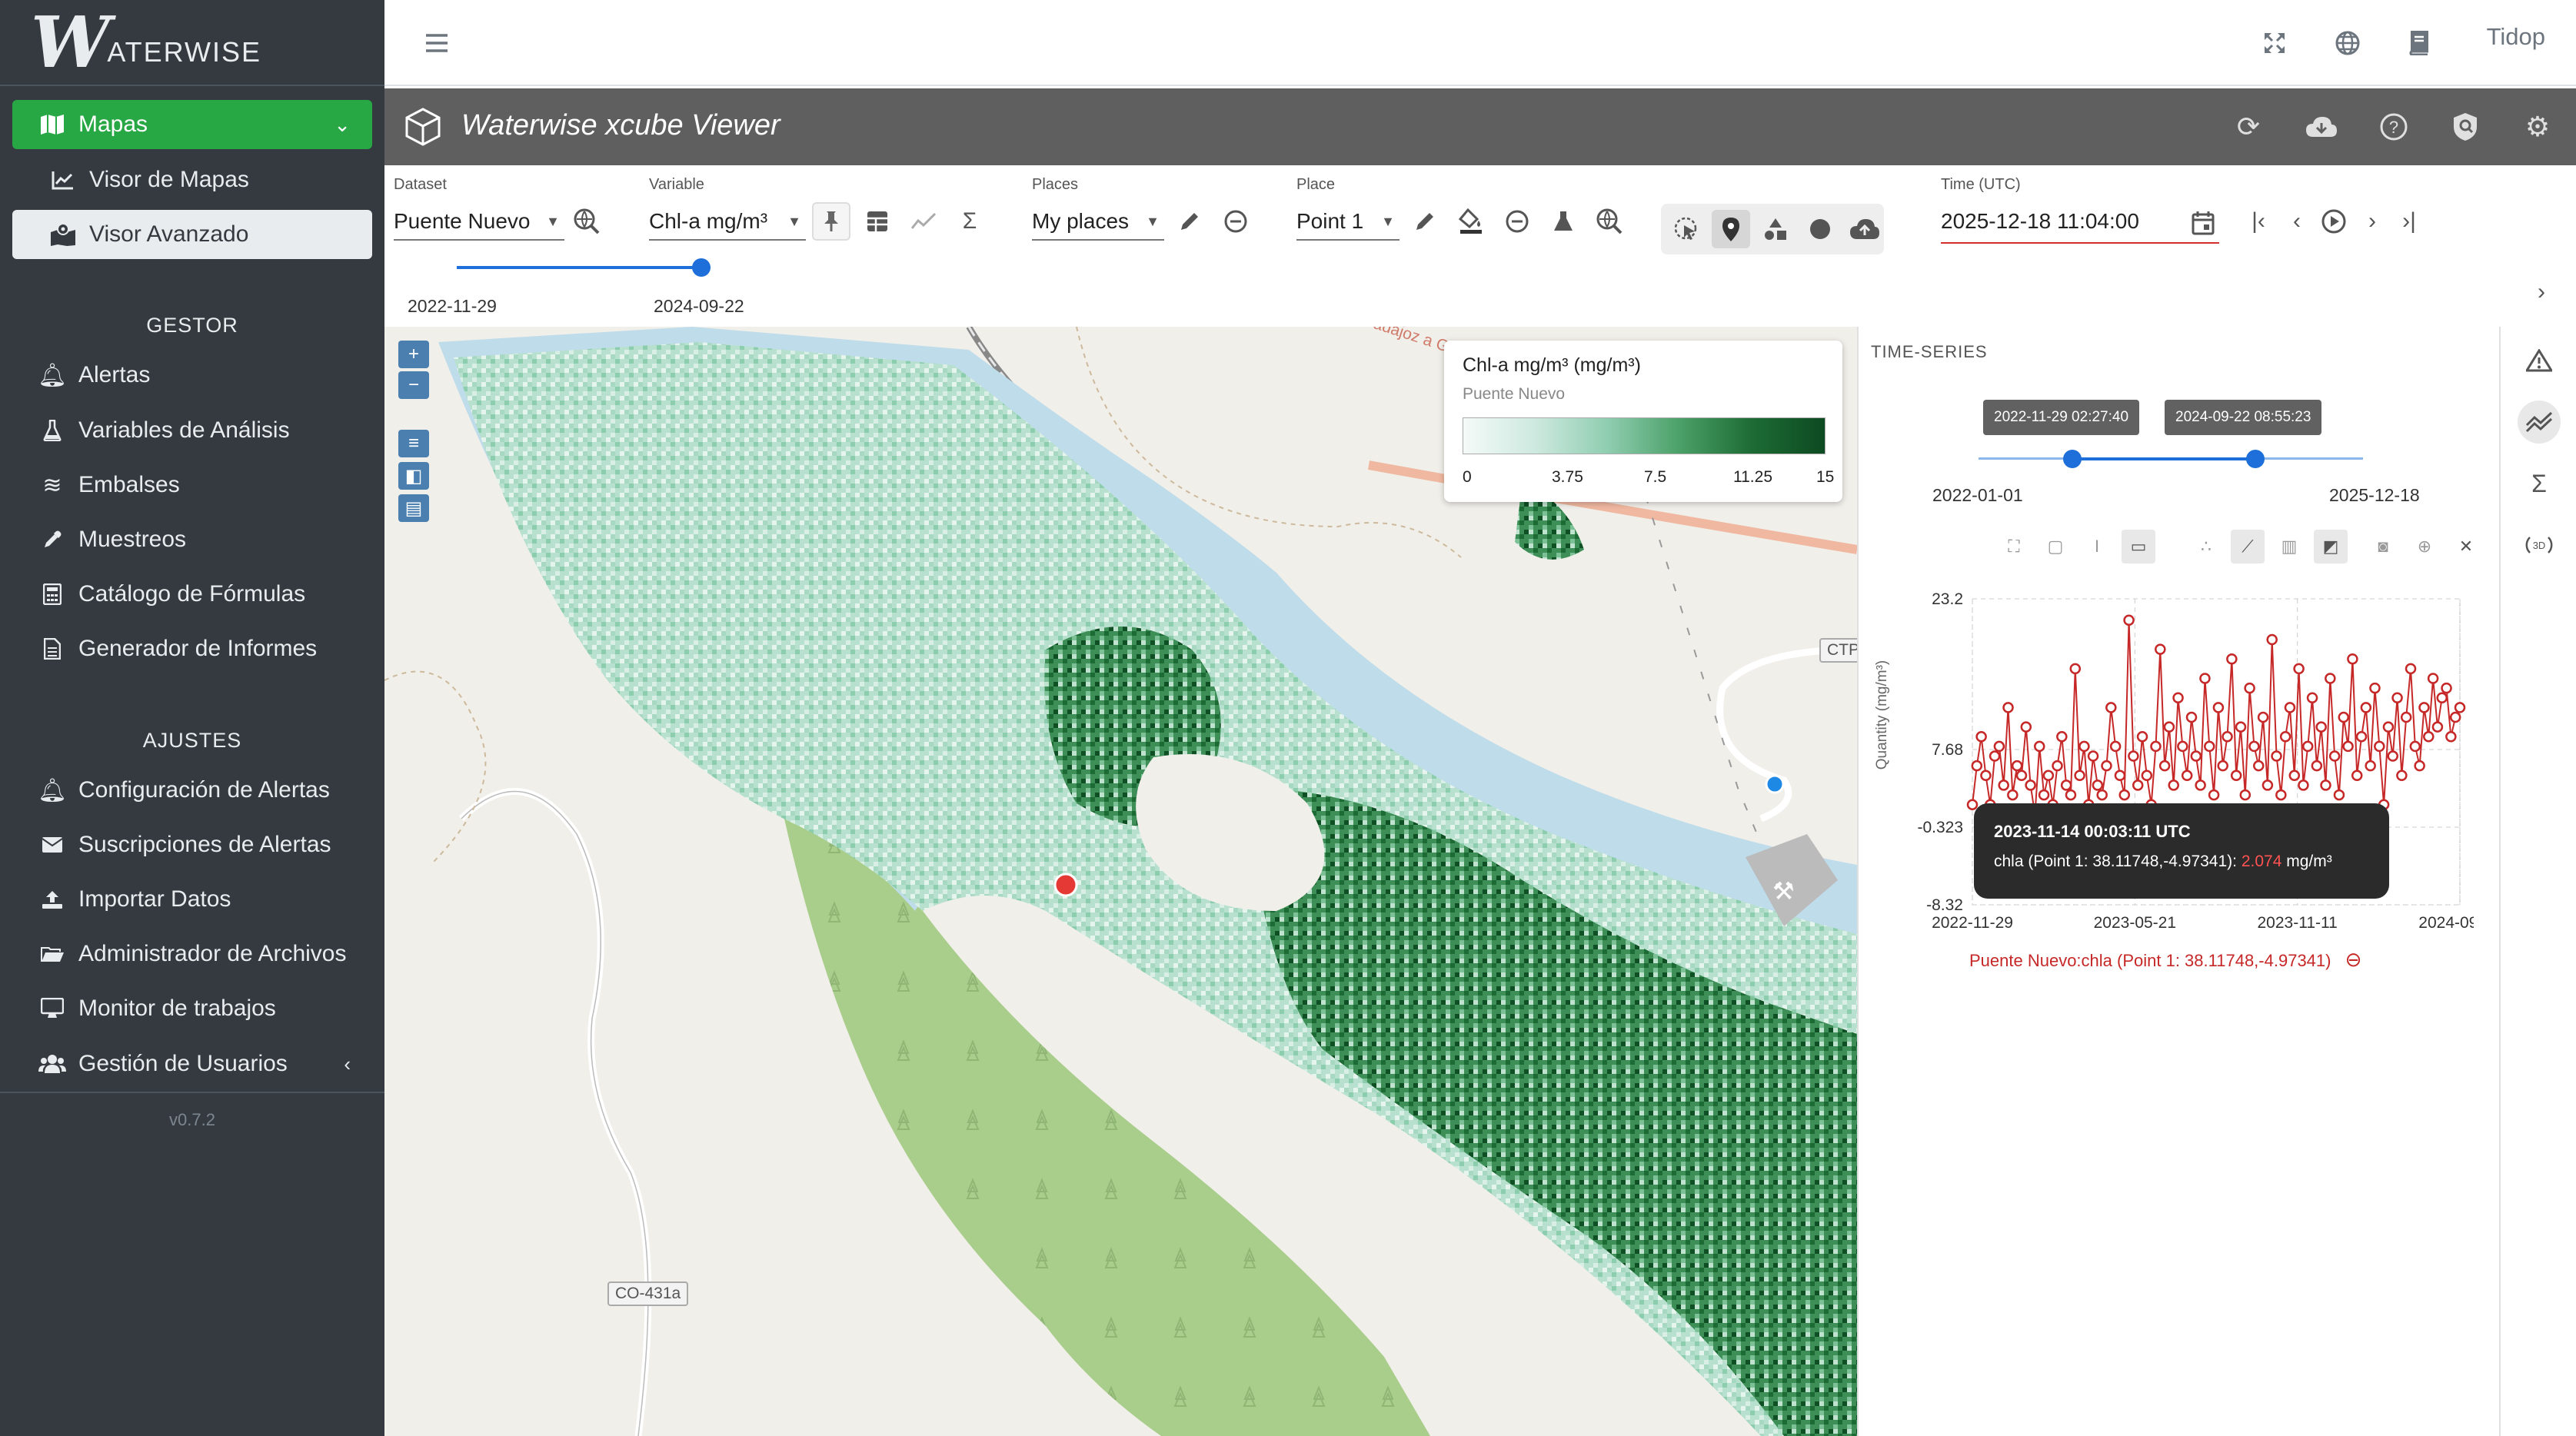  I want to click on sidebar-item-gestion-usuarios: Gestión de Usuarios ‹, so click(192, 1064).